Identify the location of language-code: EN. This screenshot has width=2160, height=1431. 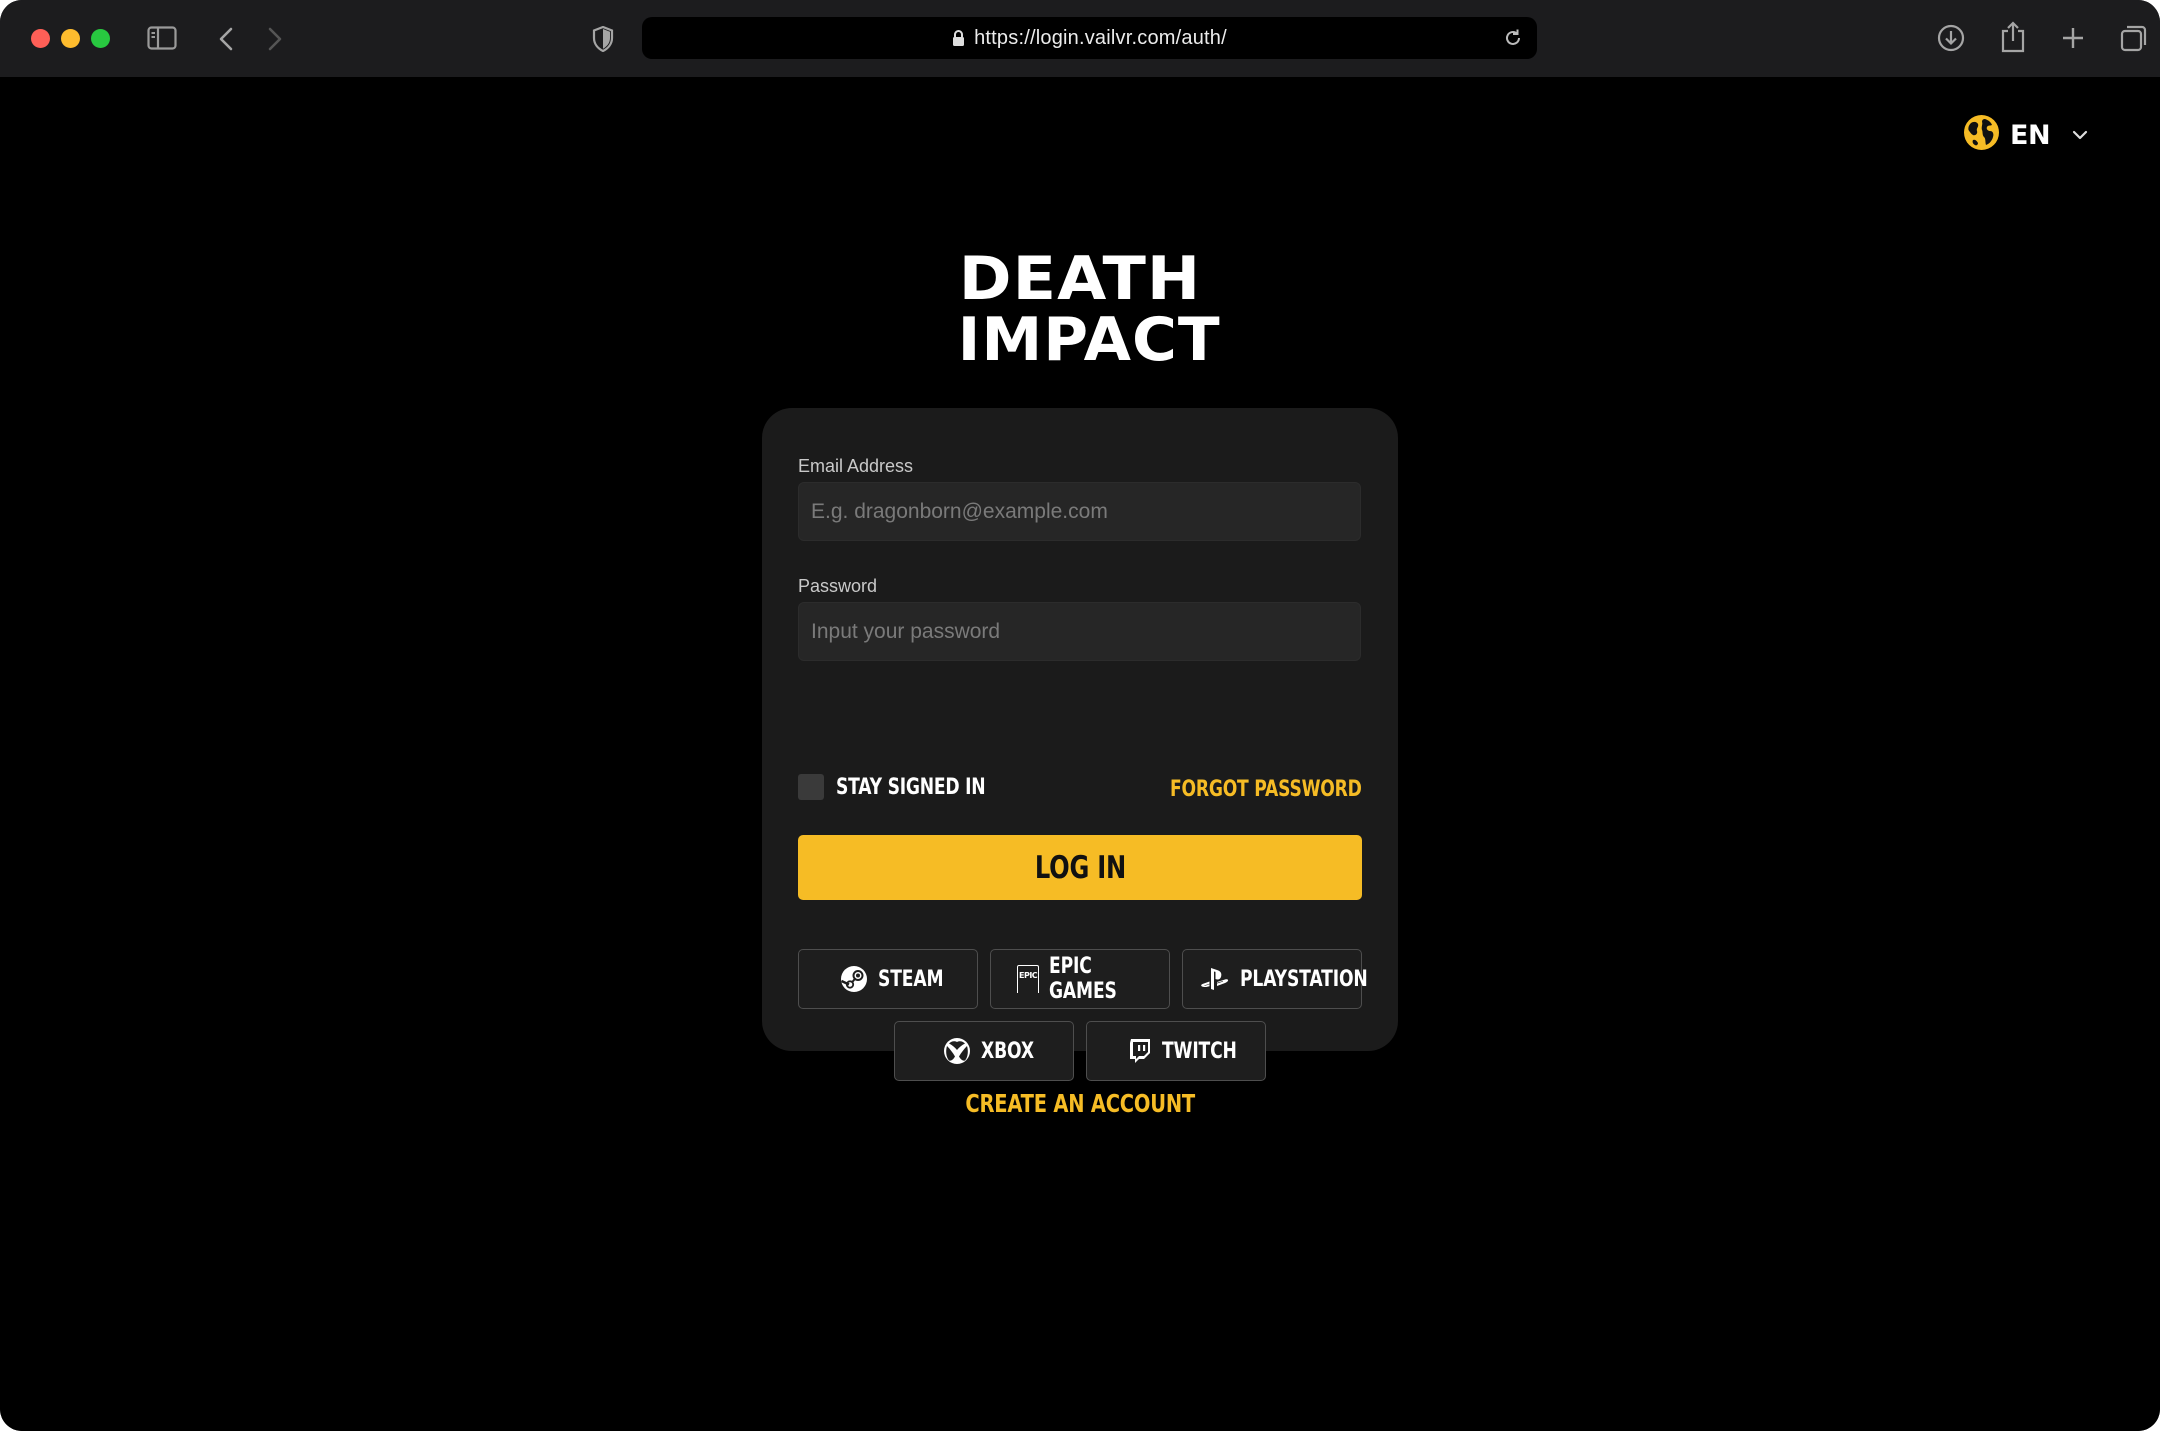
(2030, 135).